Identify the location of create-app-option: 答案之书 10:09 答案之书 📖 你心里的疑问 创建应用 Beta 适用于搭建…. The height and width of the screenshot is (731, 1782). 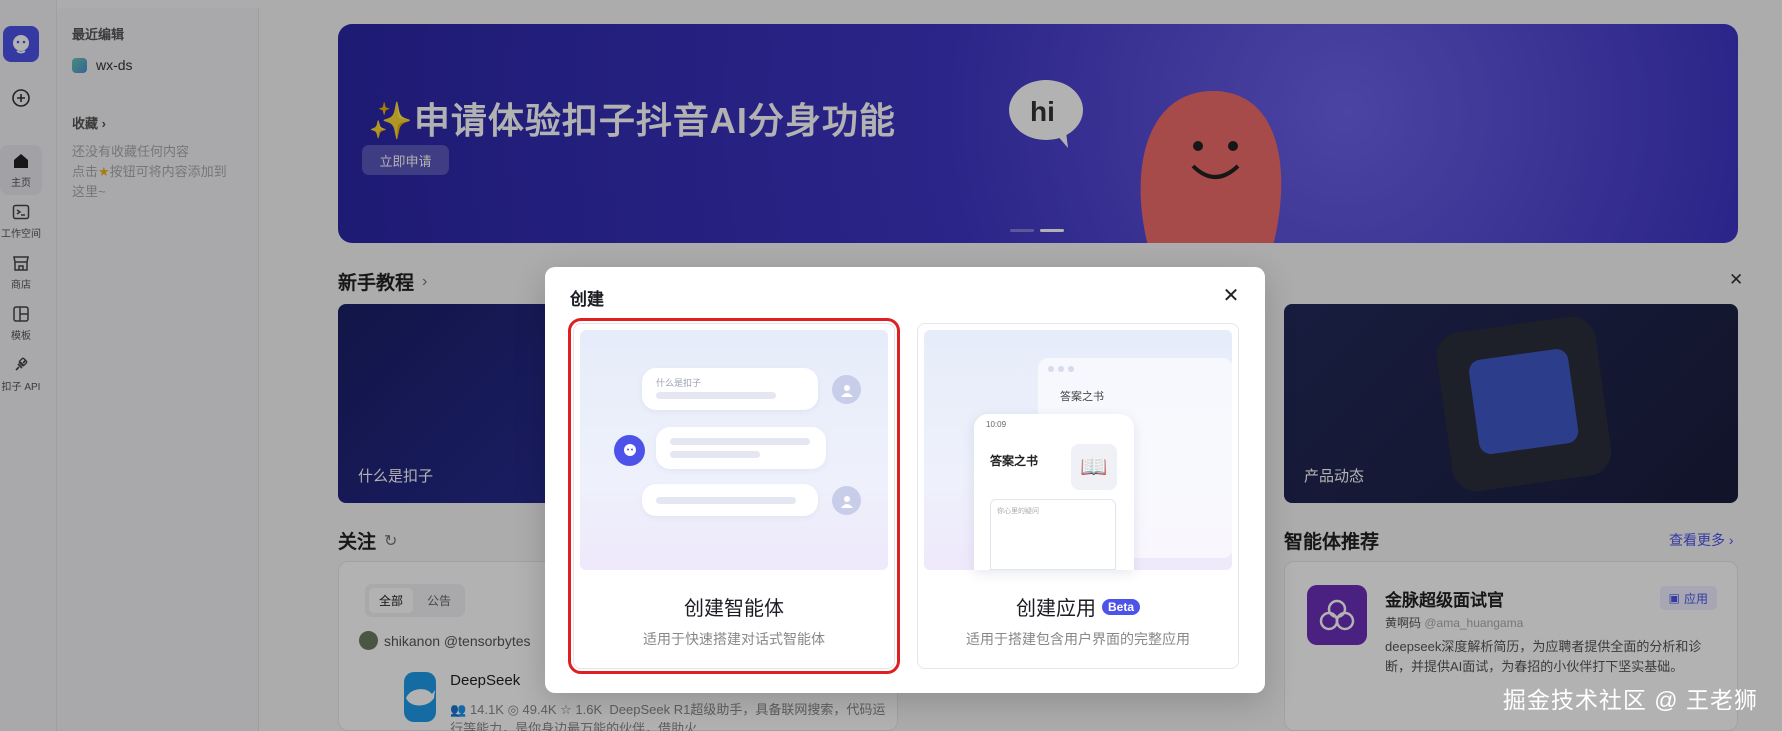
(1078, 496).